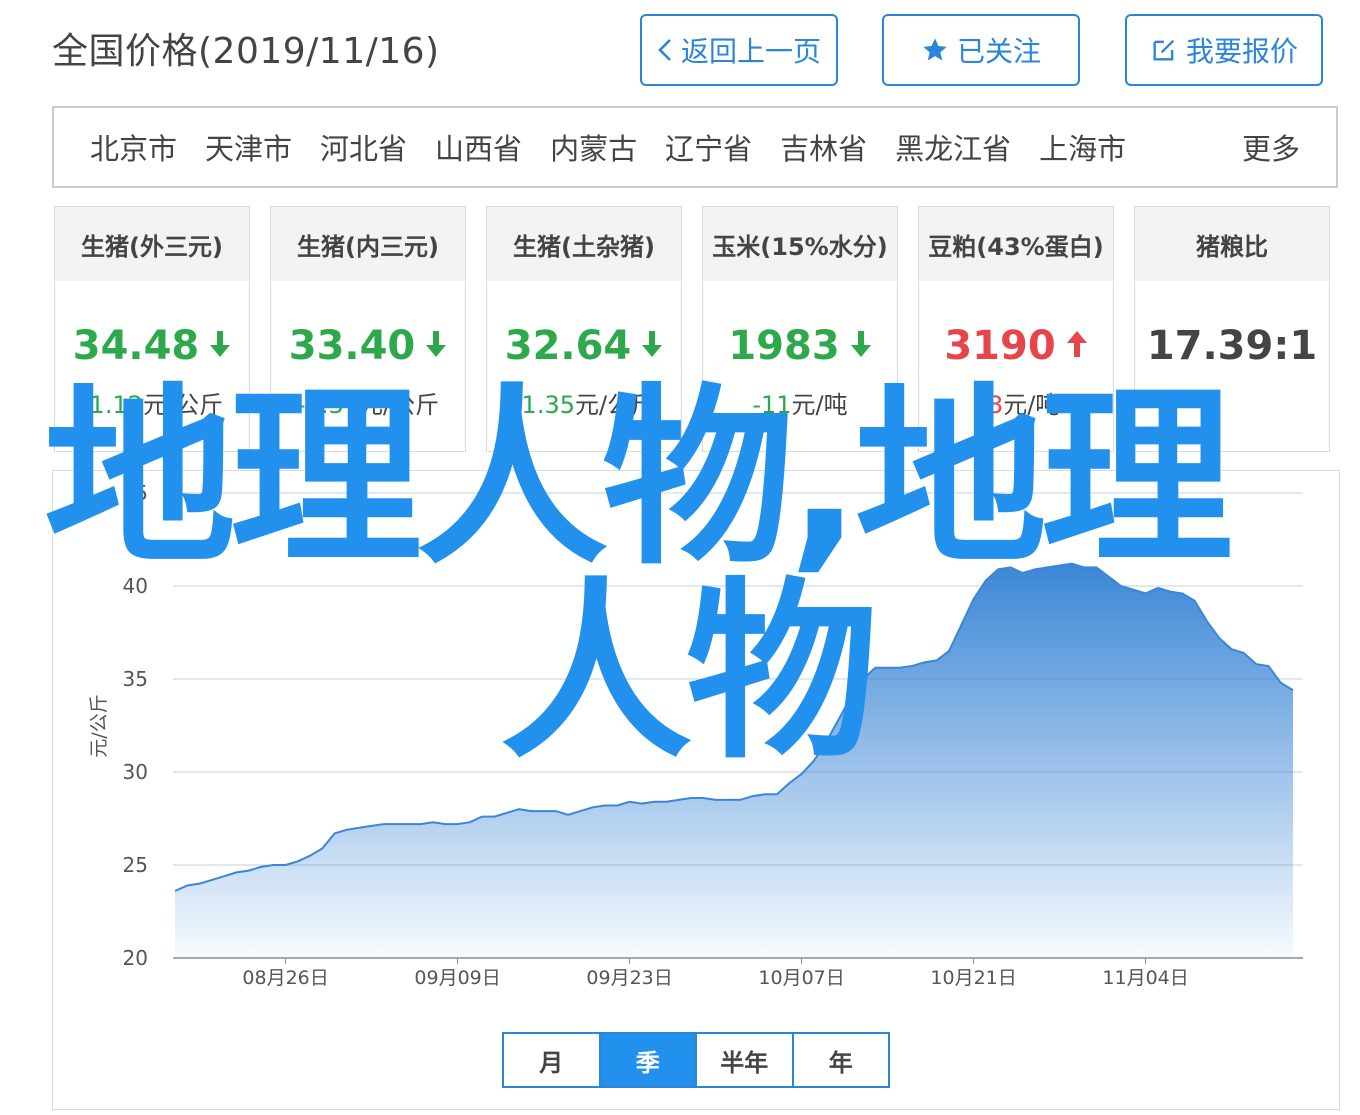 The image size is (1360, 1115). Describe the element at coordinates (135, 958) in the screenshot. I see `y-tick-label: 20` at that location.